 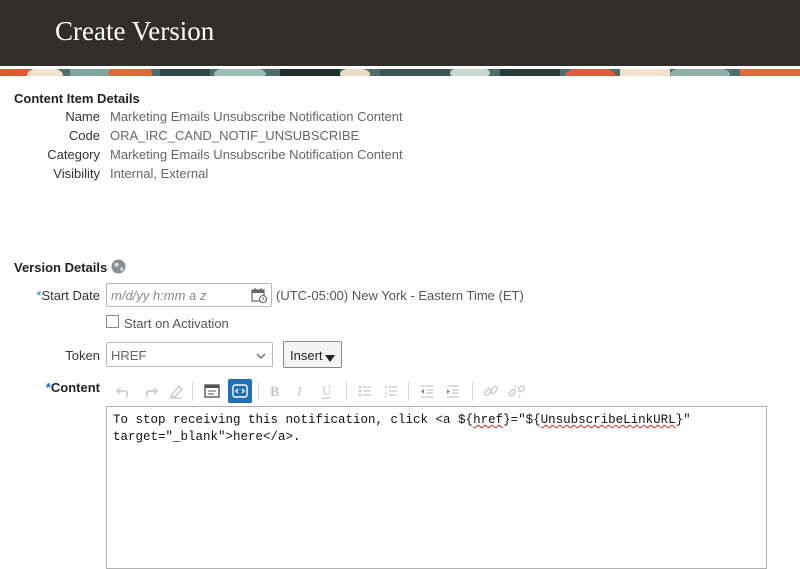 What do you see at coordinates (261, 355) in the screenshot?
I see `chevron-down-icon` at bounding box center [261, 355].